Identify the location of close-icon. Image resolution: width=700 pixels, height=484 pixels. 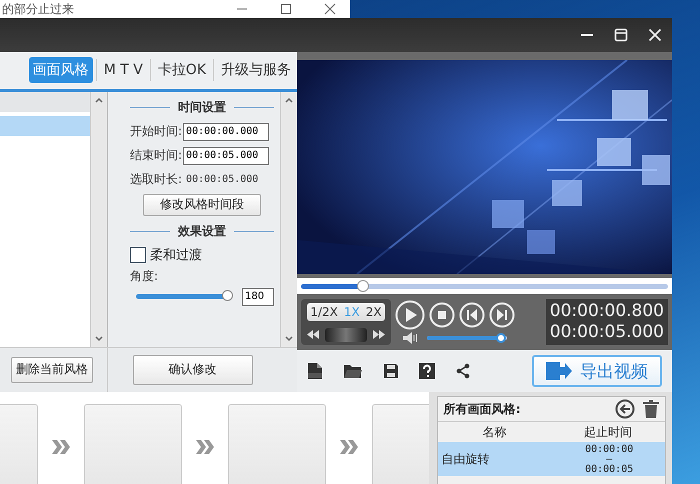
(330, 9).